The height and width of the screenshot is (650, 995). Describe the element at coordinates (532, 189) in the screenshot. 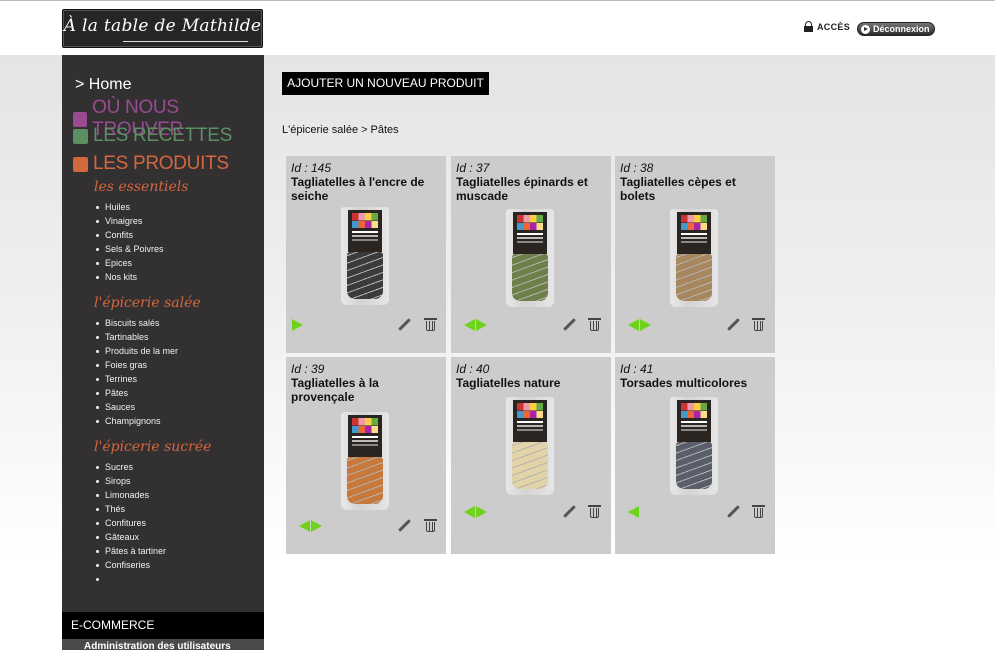

I see `product-name: Tagliatelles épinards et muscade` at that location.